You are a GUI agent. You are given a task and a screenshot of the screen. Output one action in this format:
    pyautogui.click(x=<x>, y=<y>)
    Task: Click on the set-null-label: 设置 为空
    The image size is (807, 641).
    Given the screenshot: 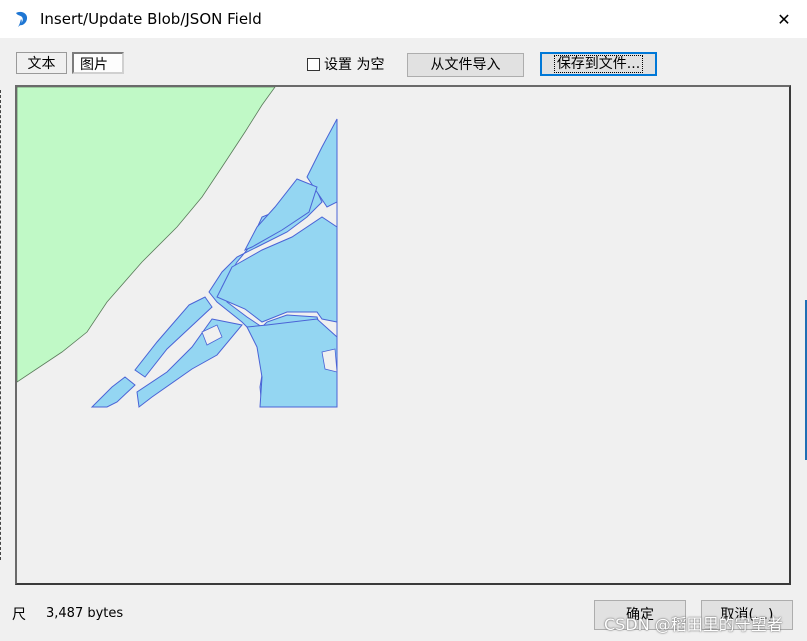 What is the action you would take?
    pyautogui.click(x=354, y=65)
    